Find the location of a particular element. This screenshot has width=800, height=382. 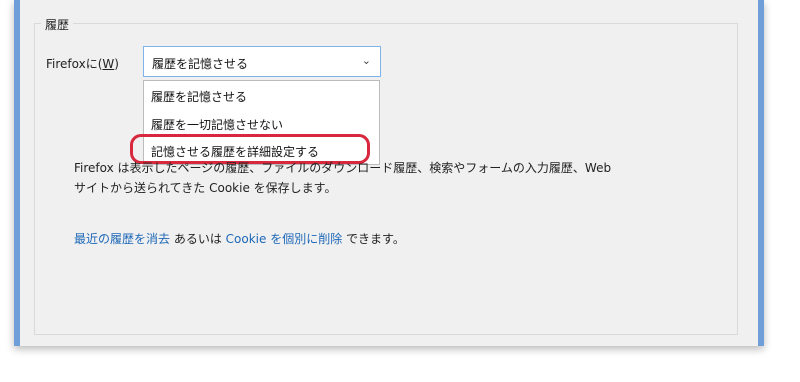

history-mode-label-text: Firefoxに( is located at coordinates (74, 64).